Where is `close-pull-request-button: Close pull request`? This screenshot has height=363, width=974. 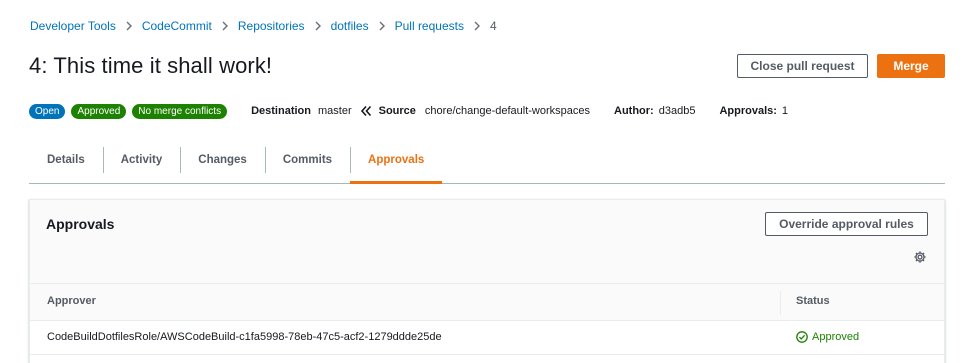
close-pull-request-button: Close pull request is located at coordinates (802, 66).